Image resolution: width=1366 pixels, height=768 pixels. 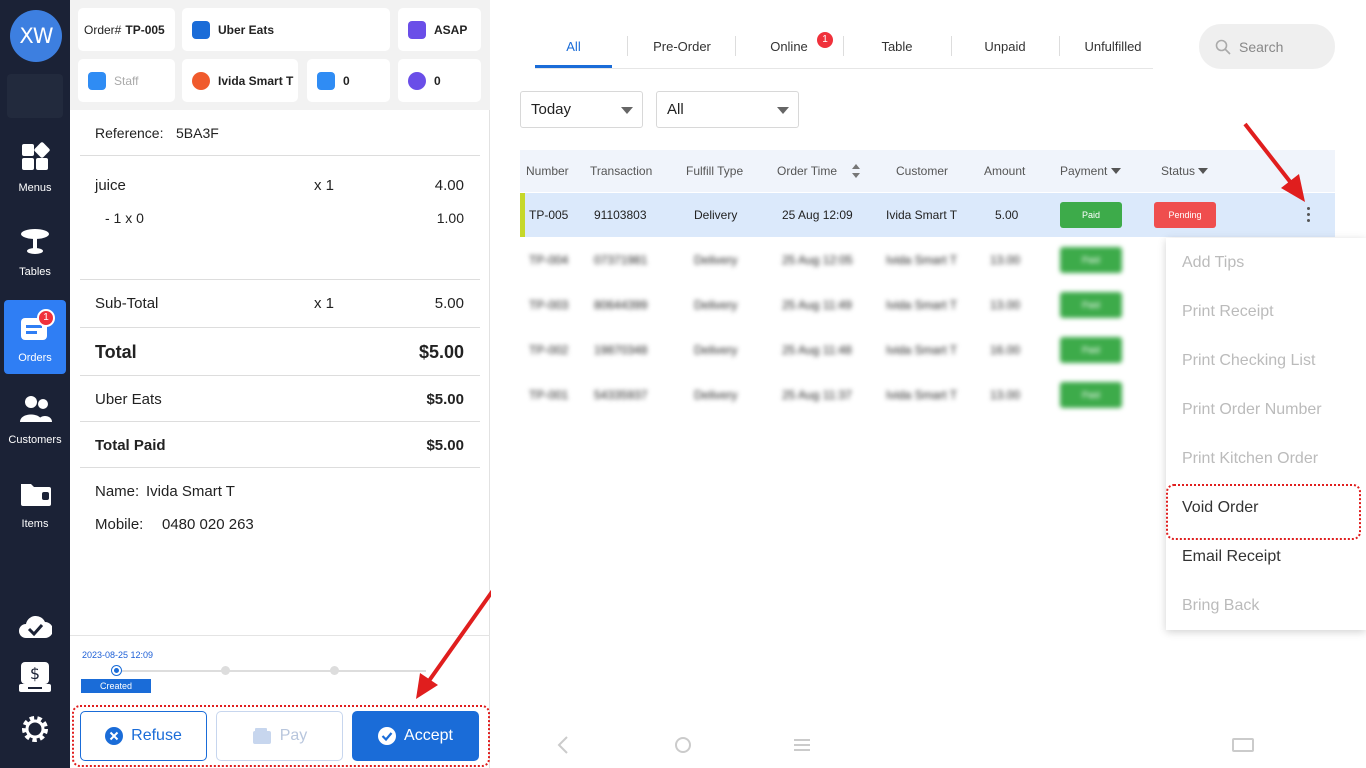 I want to click on annotation-highlight-void-order, so click(x=1263, y=512).